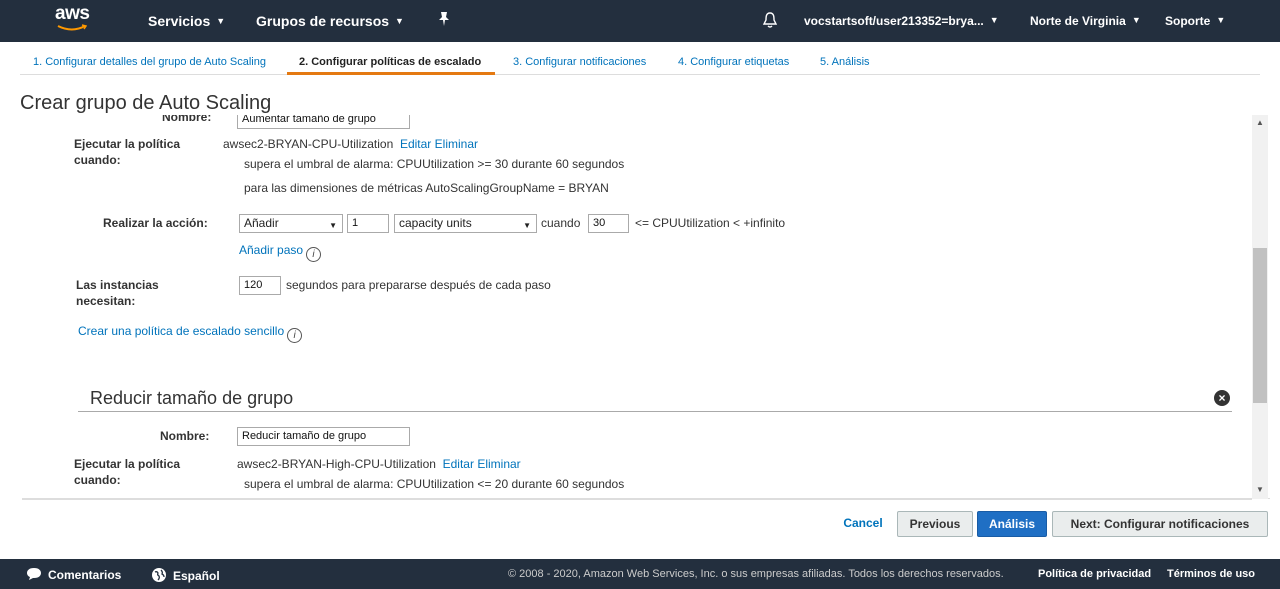 This screenshot has width=1280, height=589. I want to click on resource-groups-label: Grupos de recursos, so click(323, 21).